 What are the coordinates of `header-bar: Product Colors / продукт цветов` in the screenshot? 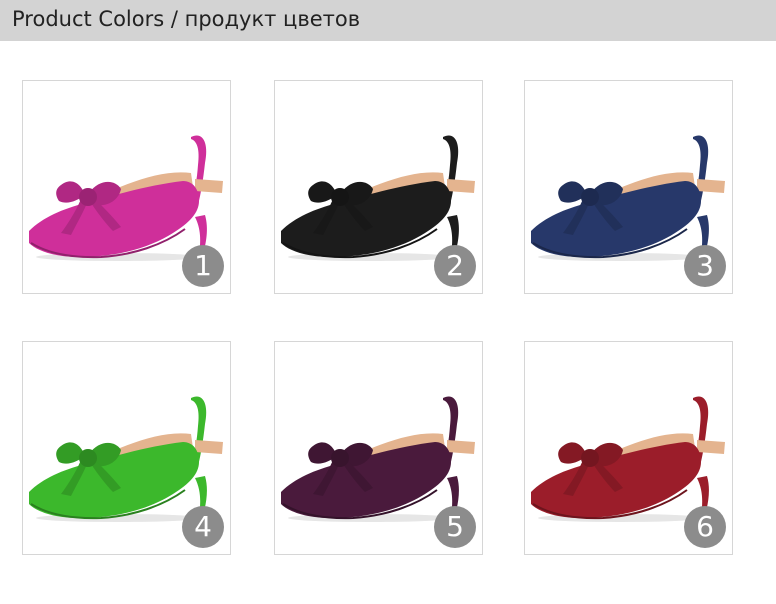 It's located at (388, 20).